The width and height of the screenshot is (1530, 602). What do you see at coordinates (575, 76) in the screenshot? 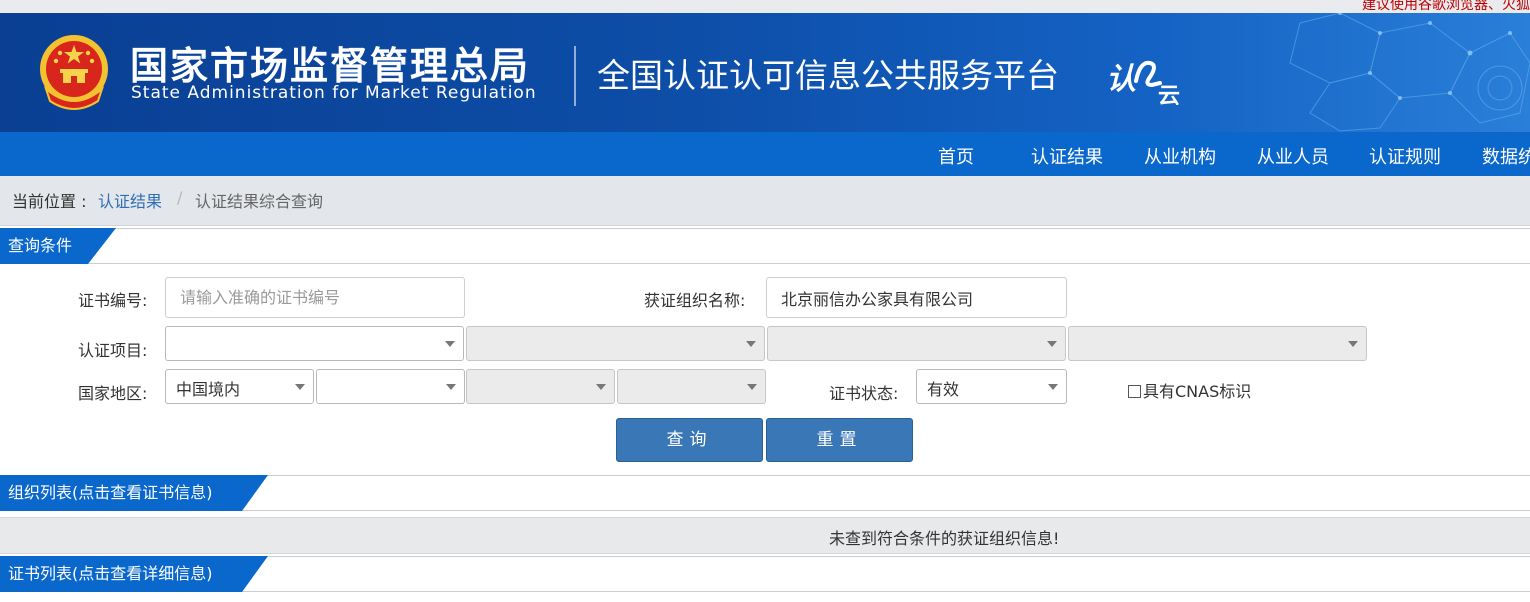
I see `header-divider` at bounding box center [575, 76].